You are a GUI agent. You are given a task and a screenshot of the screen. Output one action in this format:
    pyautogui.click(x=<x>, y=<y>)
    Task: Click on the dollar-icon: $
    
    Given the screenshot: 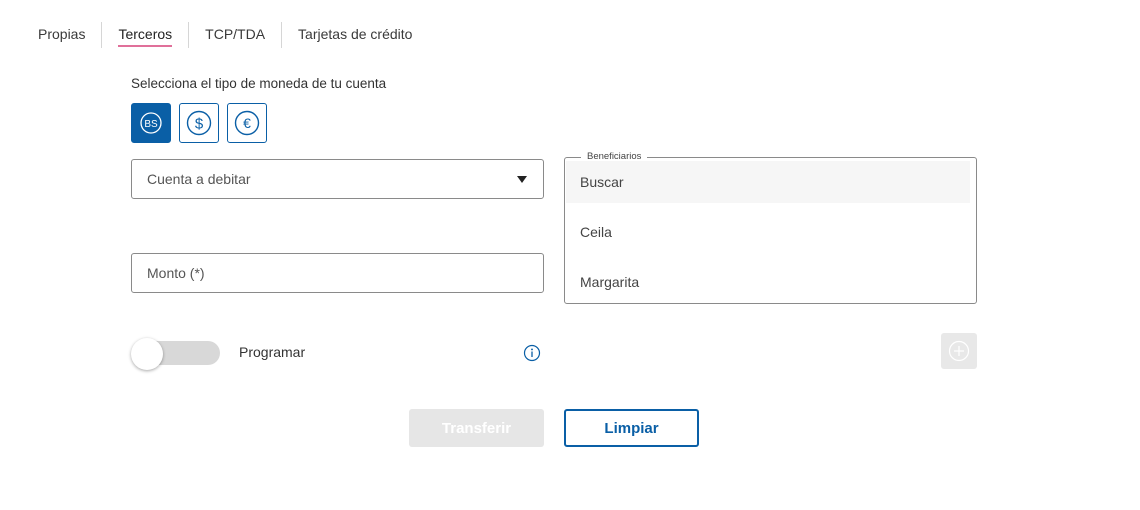 What is the action you would take?
    pyautogui.click(x=199, y=123)
    